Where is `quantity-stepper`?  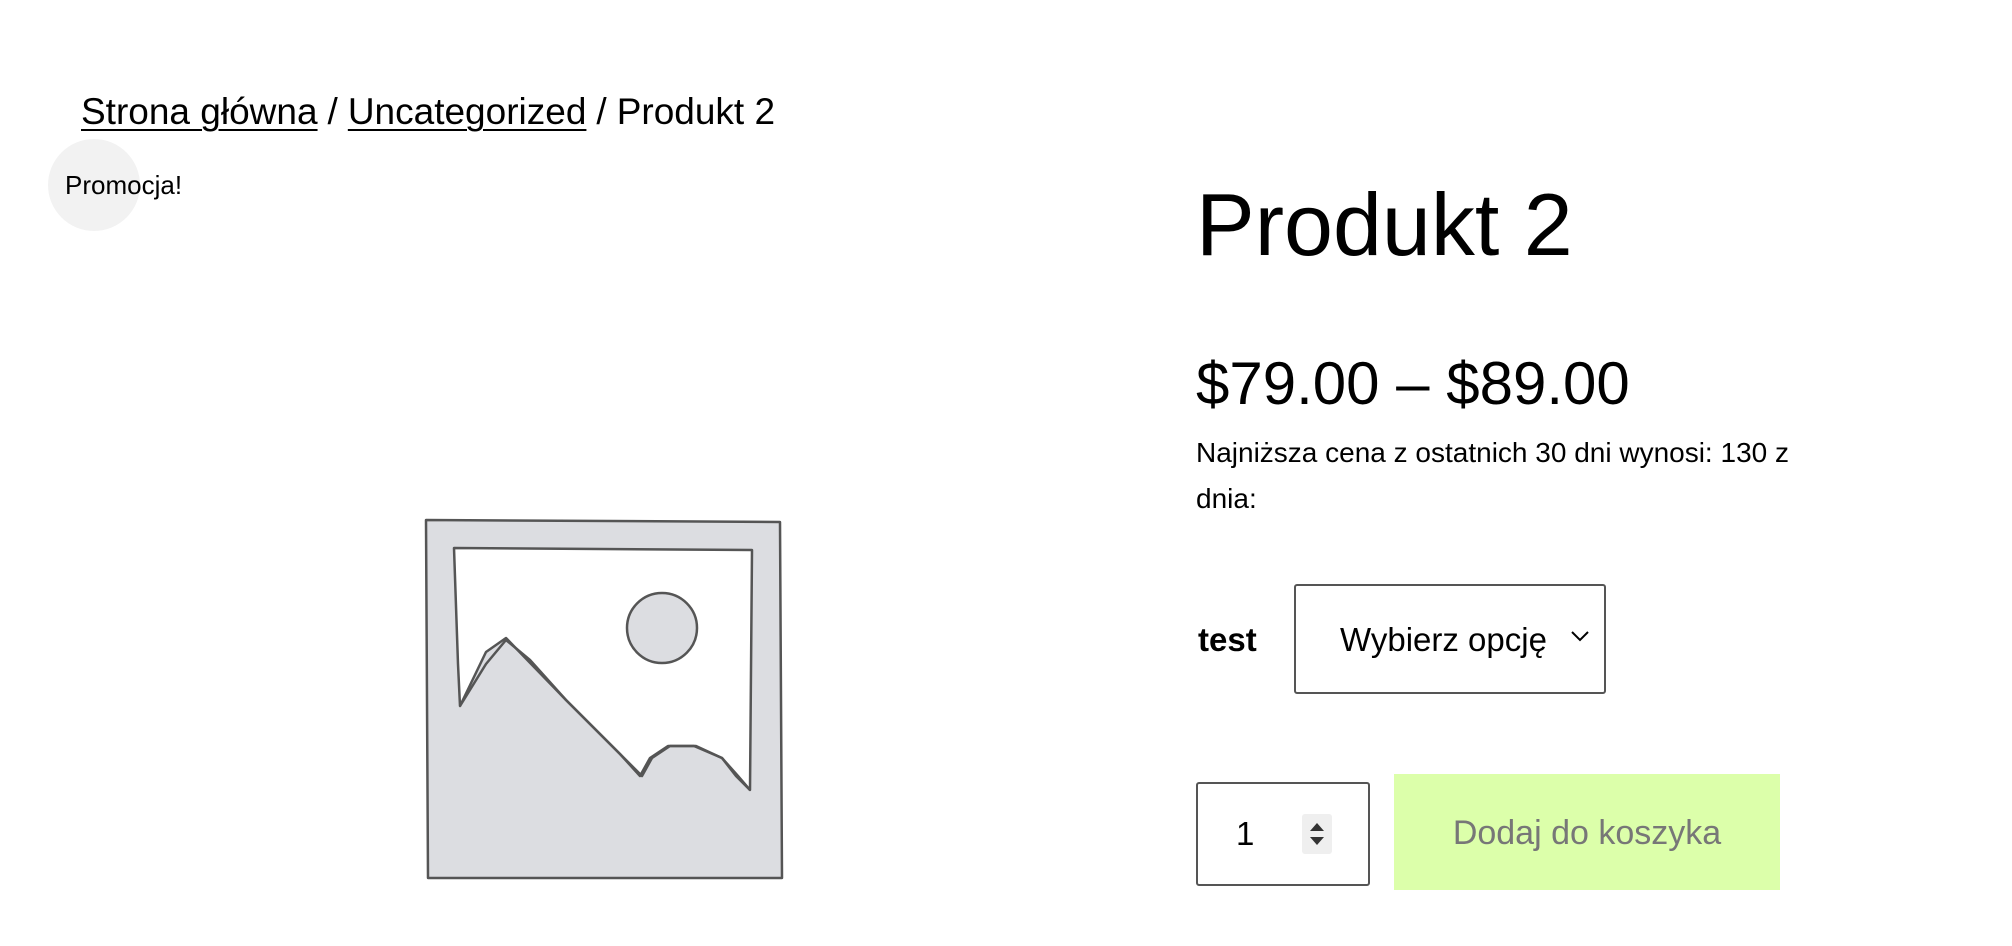 quantity-stepper is located at coordinates (1317, 834).